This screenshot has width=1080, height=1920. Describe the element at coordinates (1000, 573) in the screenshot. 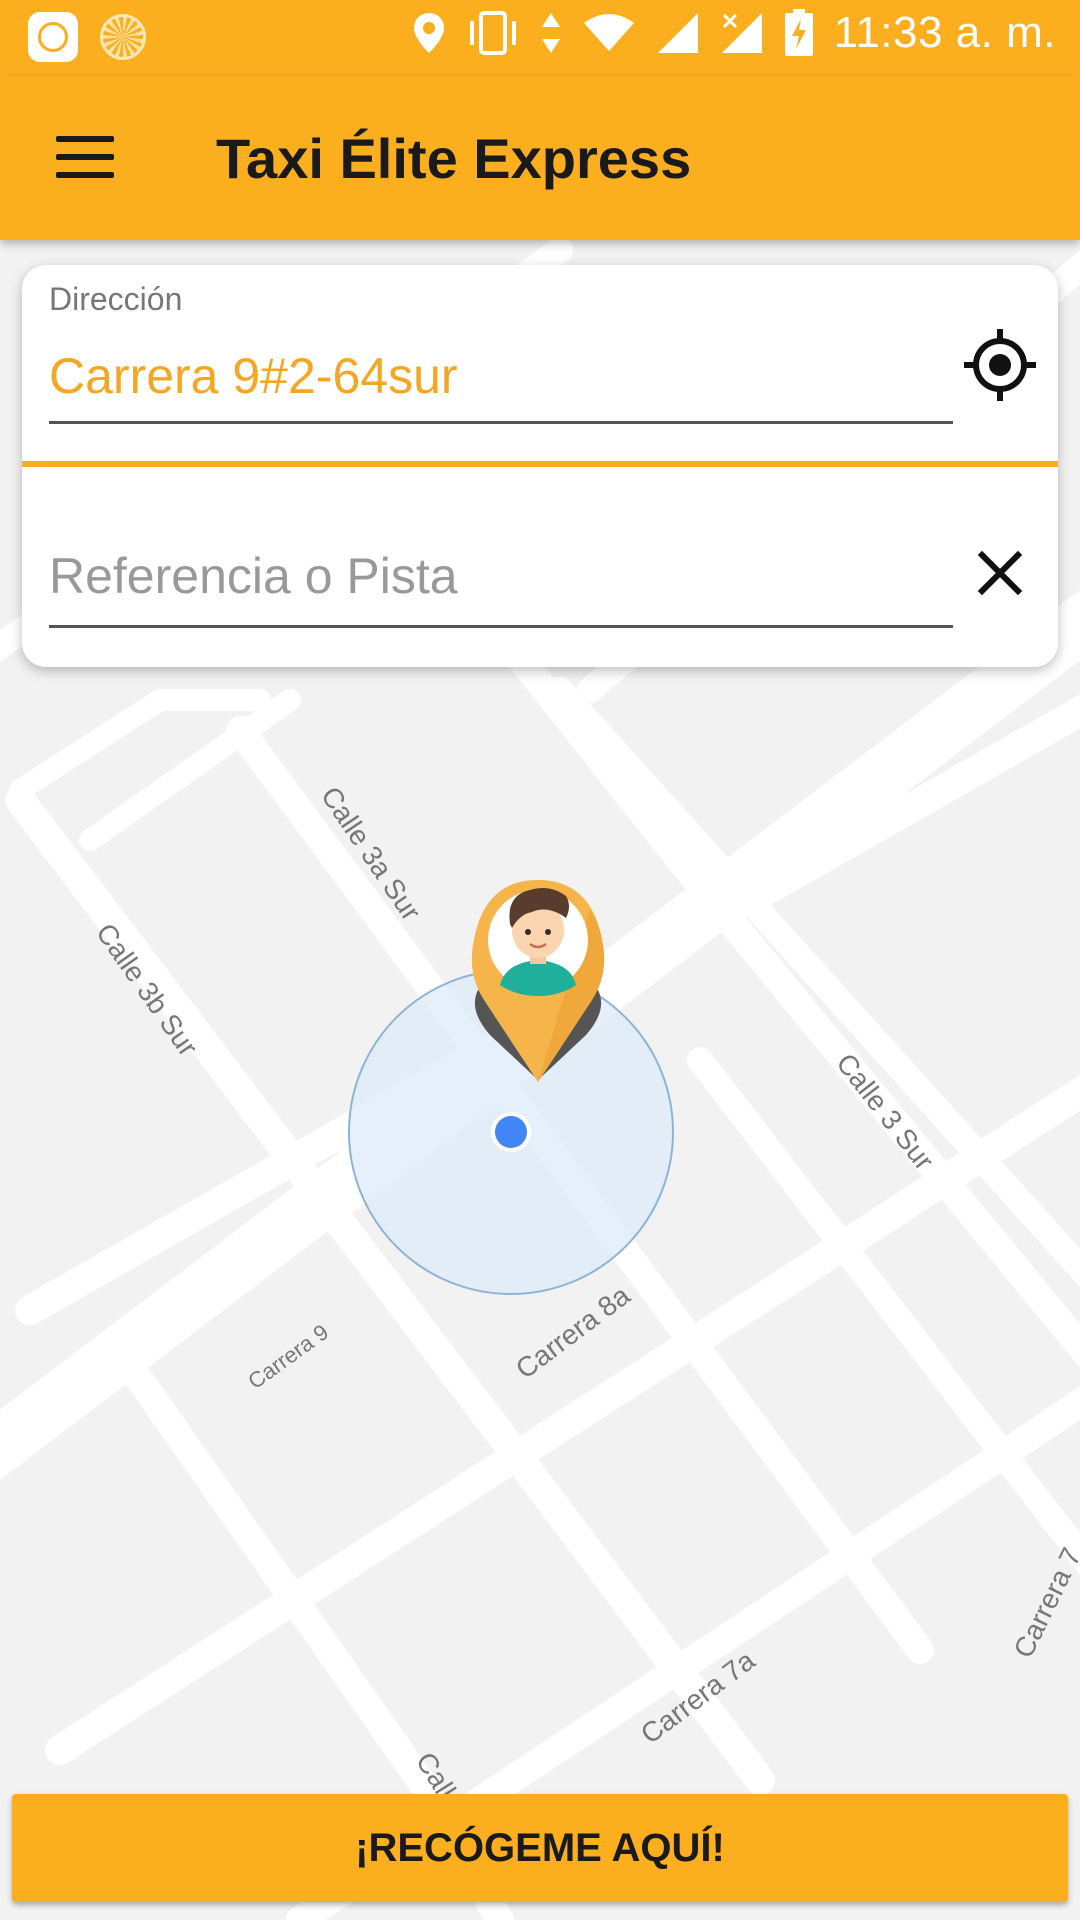

I see `close-icon` at that location.